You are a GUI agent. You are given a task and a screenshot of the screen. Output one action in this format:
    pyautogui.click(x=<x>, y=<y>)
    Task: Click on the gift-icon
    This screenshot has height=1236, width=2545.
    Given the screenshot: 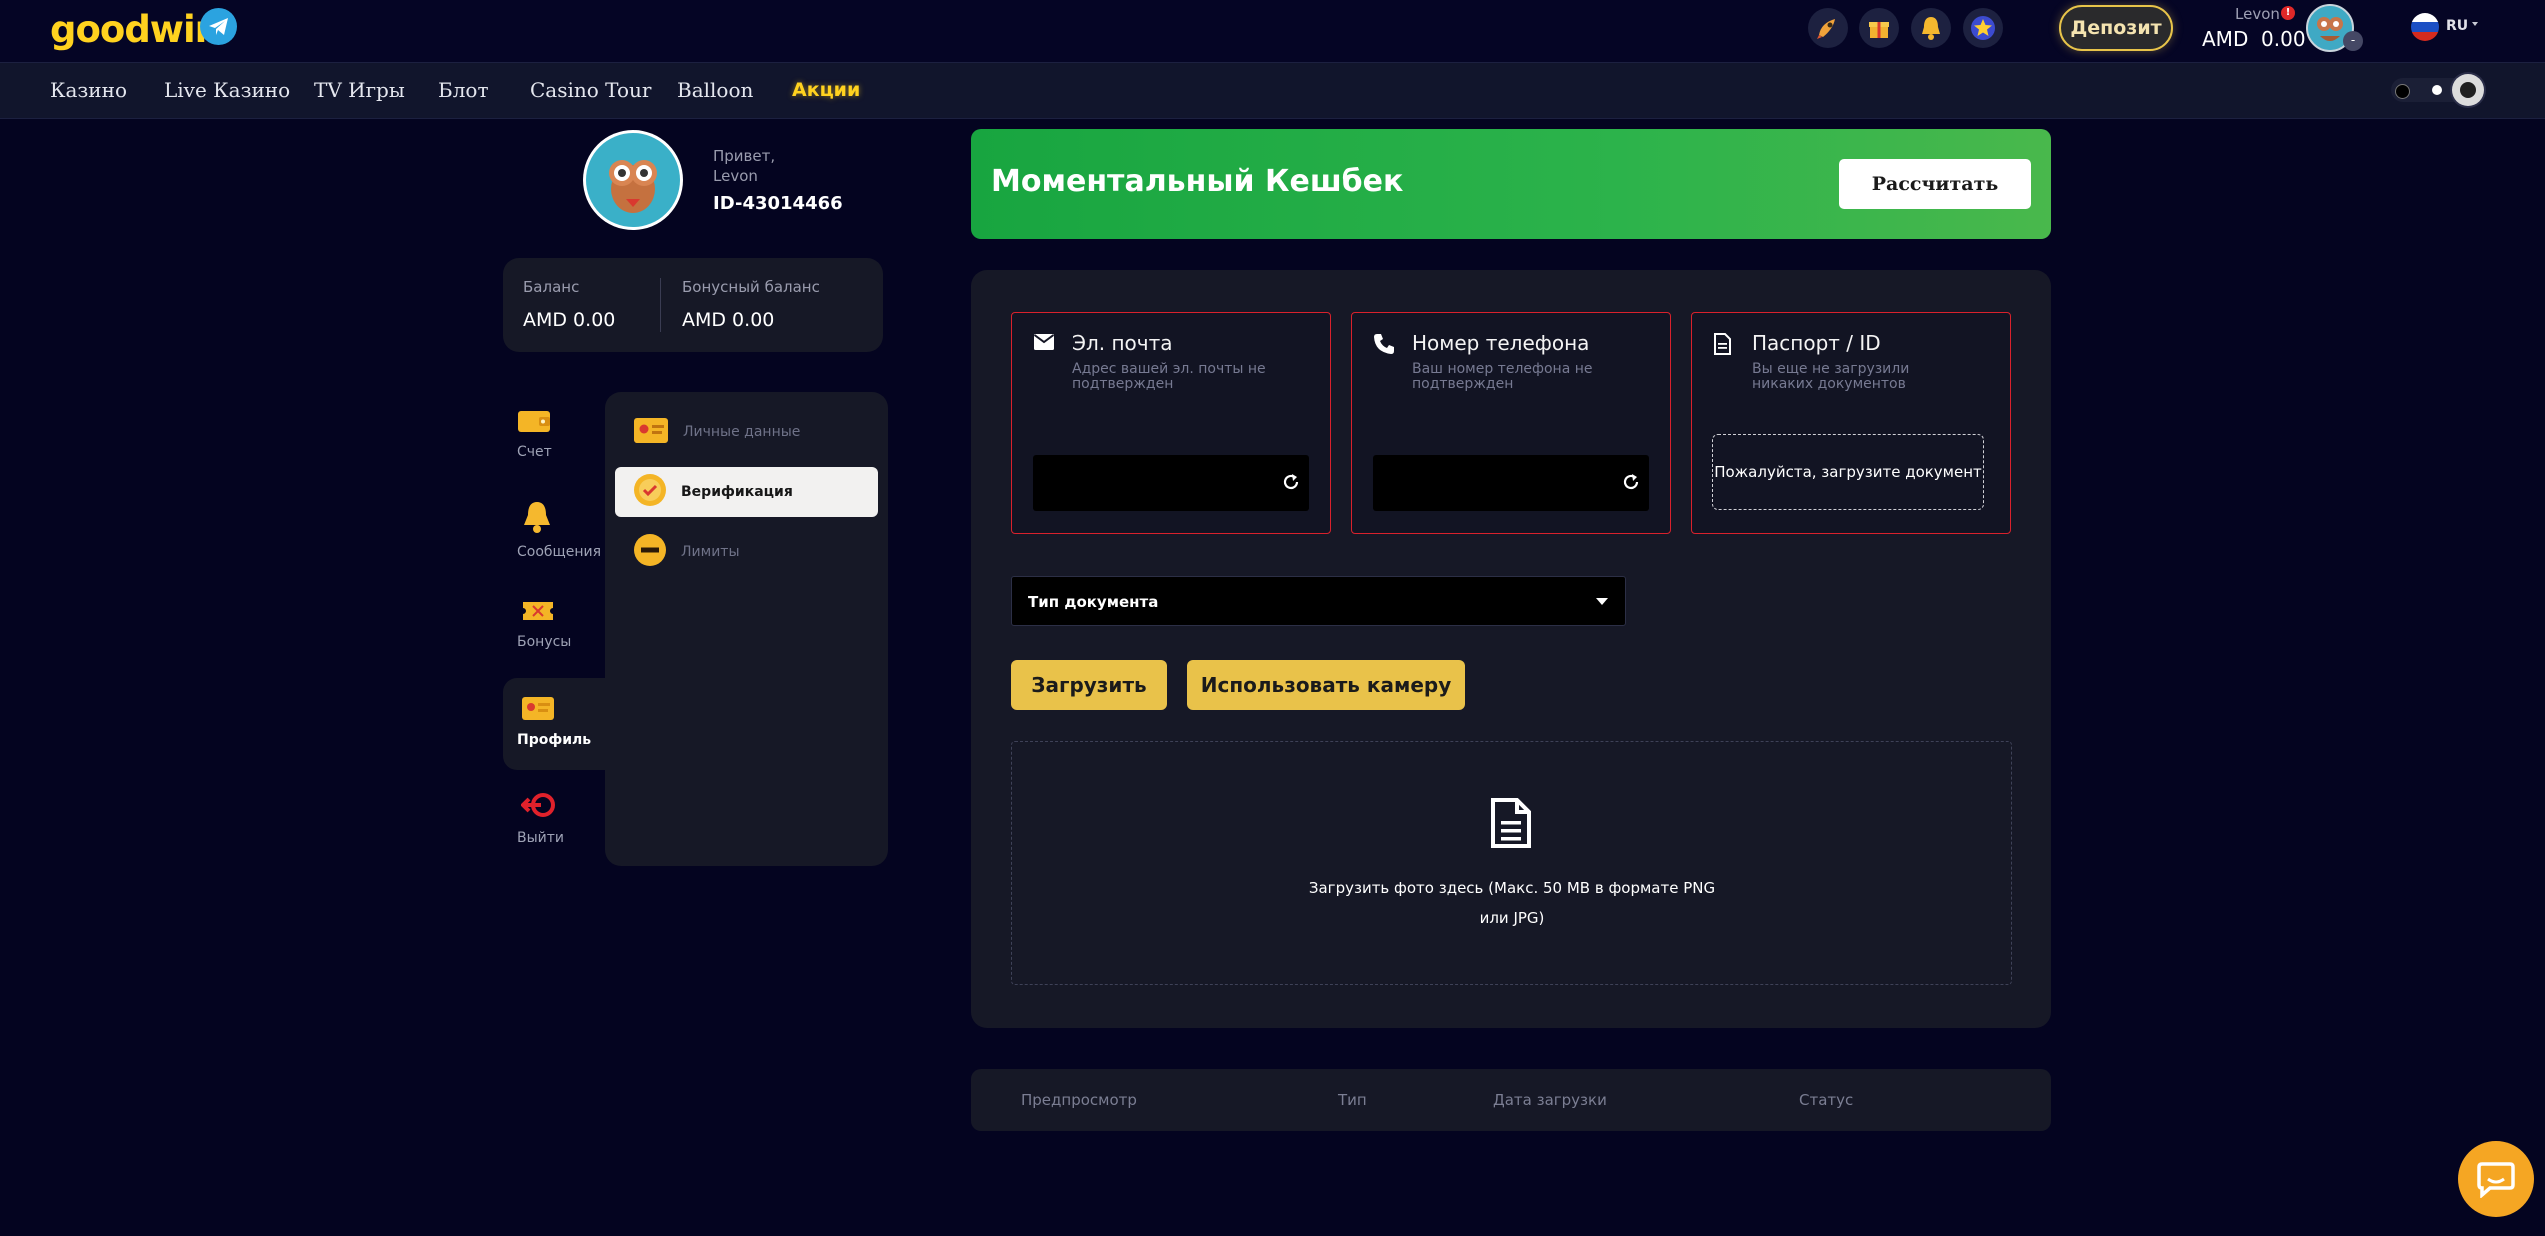 What is the action you would take?
    pyautogui.click(x=1879, y=28)
    